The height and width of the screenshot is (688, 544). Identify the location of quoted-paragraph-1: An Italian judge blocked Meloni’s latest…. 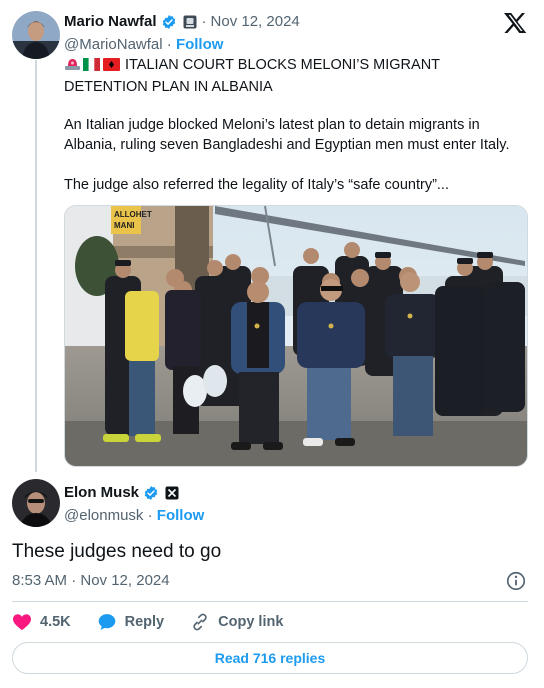
(287, 135).